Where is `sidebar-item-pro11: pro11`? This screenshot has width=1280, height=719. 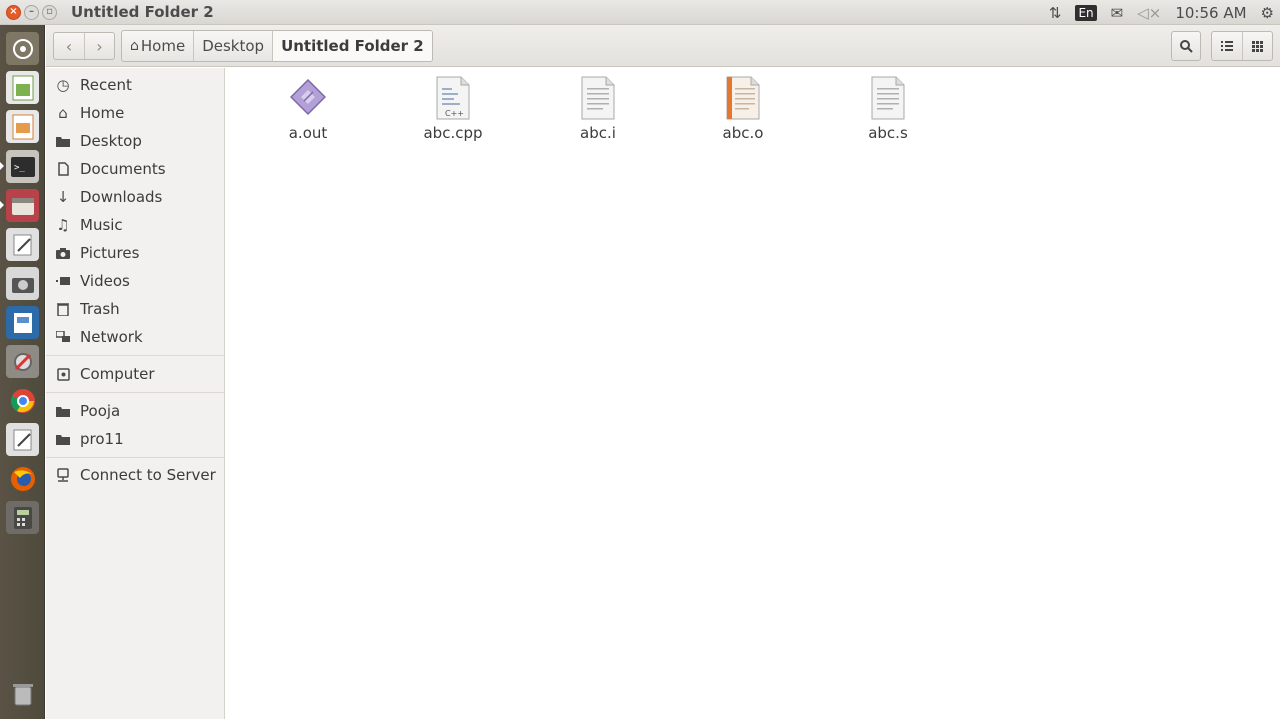
sidebar-item-pro11: pro11 is located at coordinates (135, 439).